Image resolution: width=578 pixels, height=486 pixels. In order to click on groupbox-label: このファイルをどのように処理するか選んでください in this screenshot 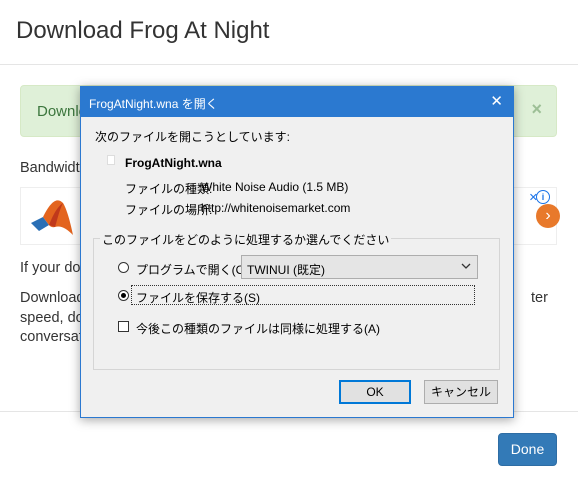, I will do `click(246, 239)`.